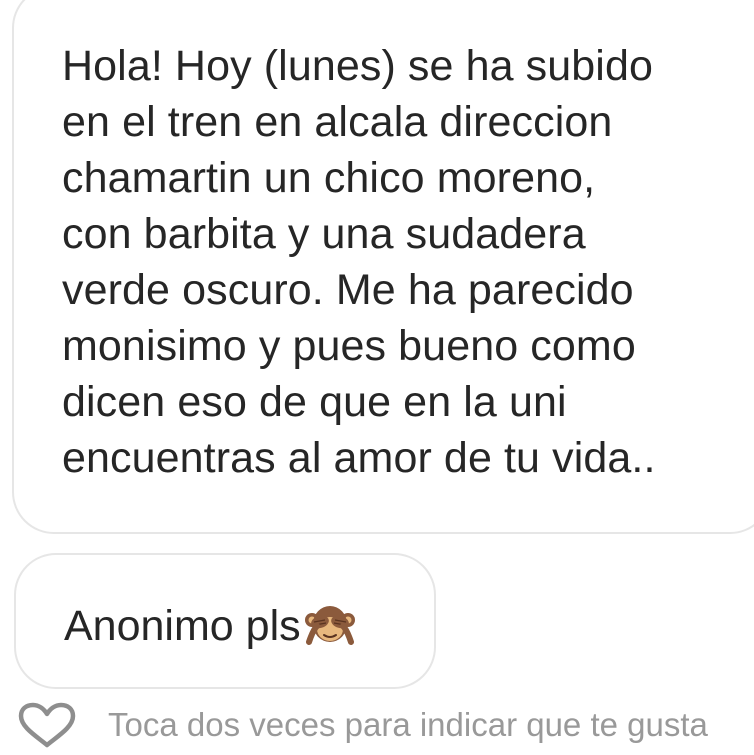 This screenshot has height=755, width=754. What do you see at coordinates (330, 626) in the screenshot?
I see `see-no-evil-monkey-icon` at bounding box center [330, 626].